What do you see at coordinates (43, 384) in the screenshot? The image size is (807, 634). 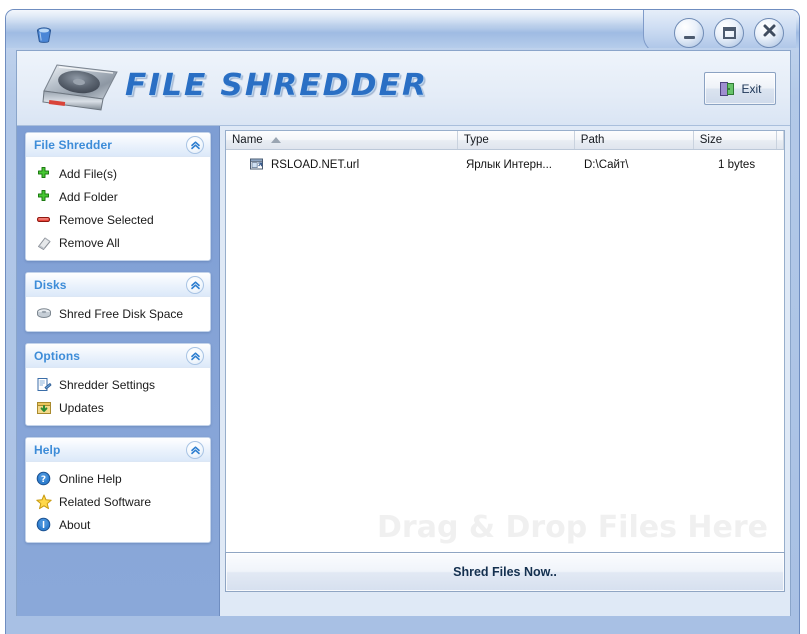 I see `settings-page-icon` at bounding box center [43, 384].